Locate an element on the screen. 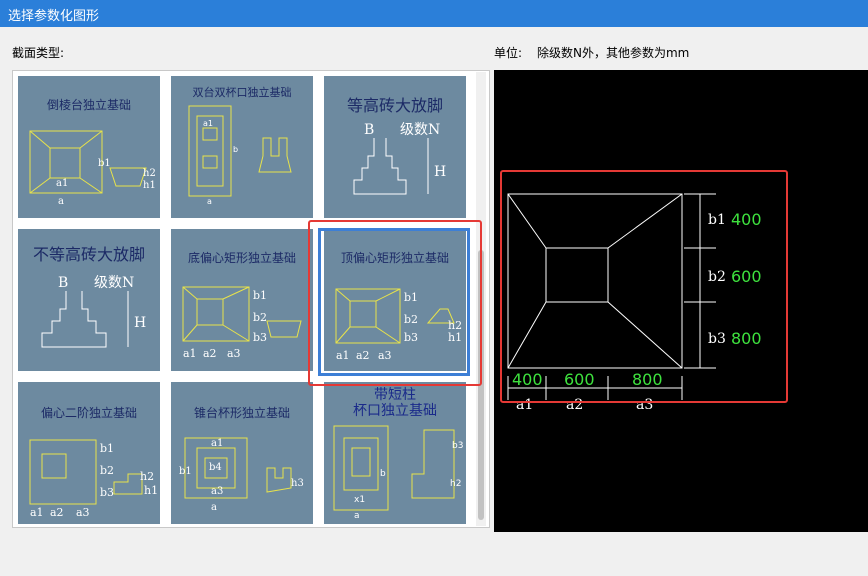 The image size is (868, 576). units-note: 除级数N外，其他参数为mm is located at coordinates (613, 53).